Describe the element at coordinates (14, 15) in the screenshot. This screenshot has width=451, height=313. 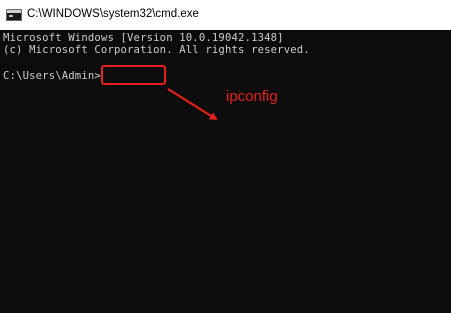
I see `cmd-app-icon` at that location.